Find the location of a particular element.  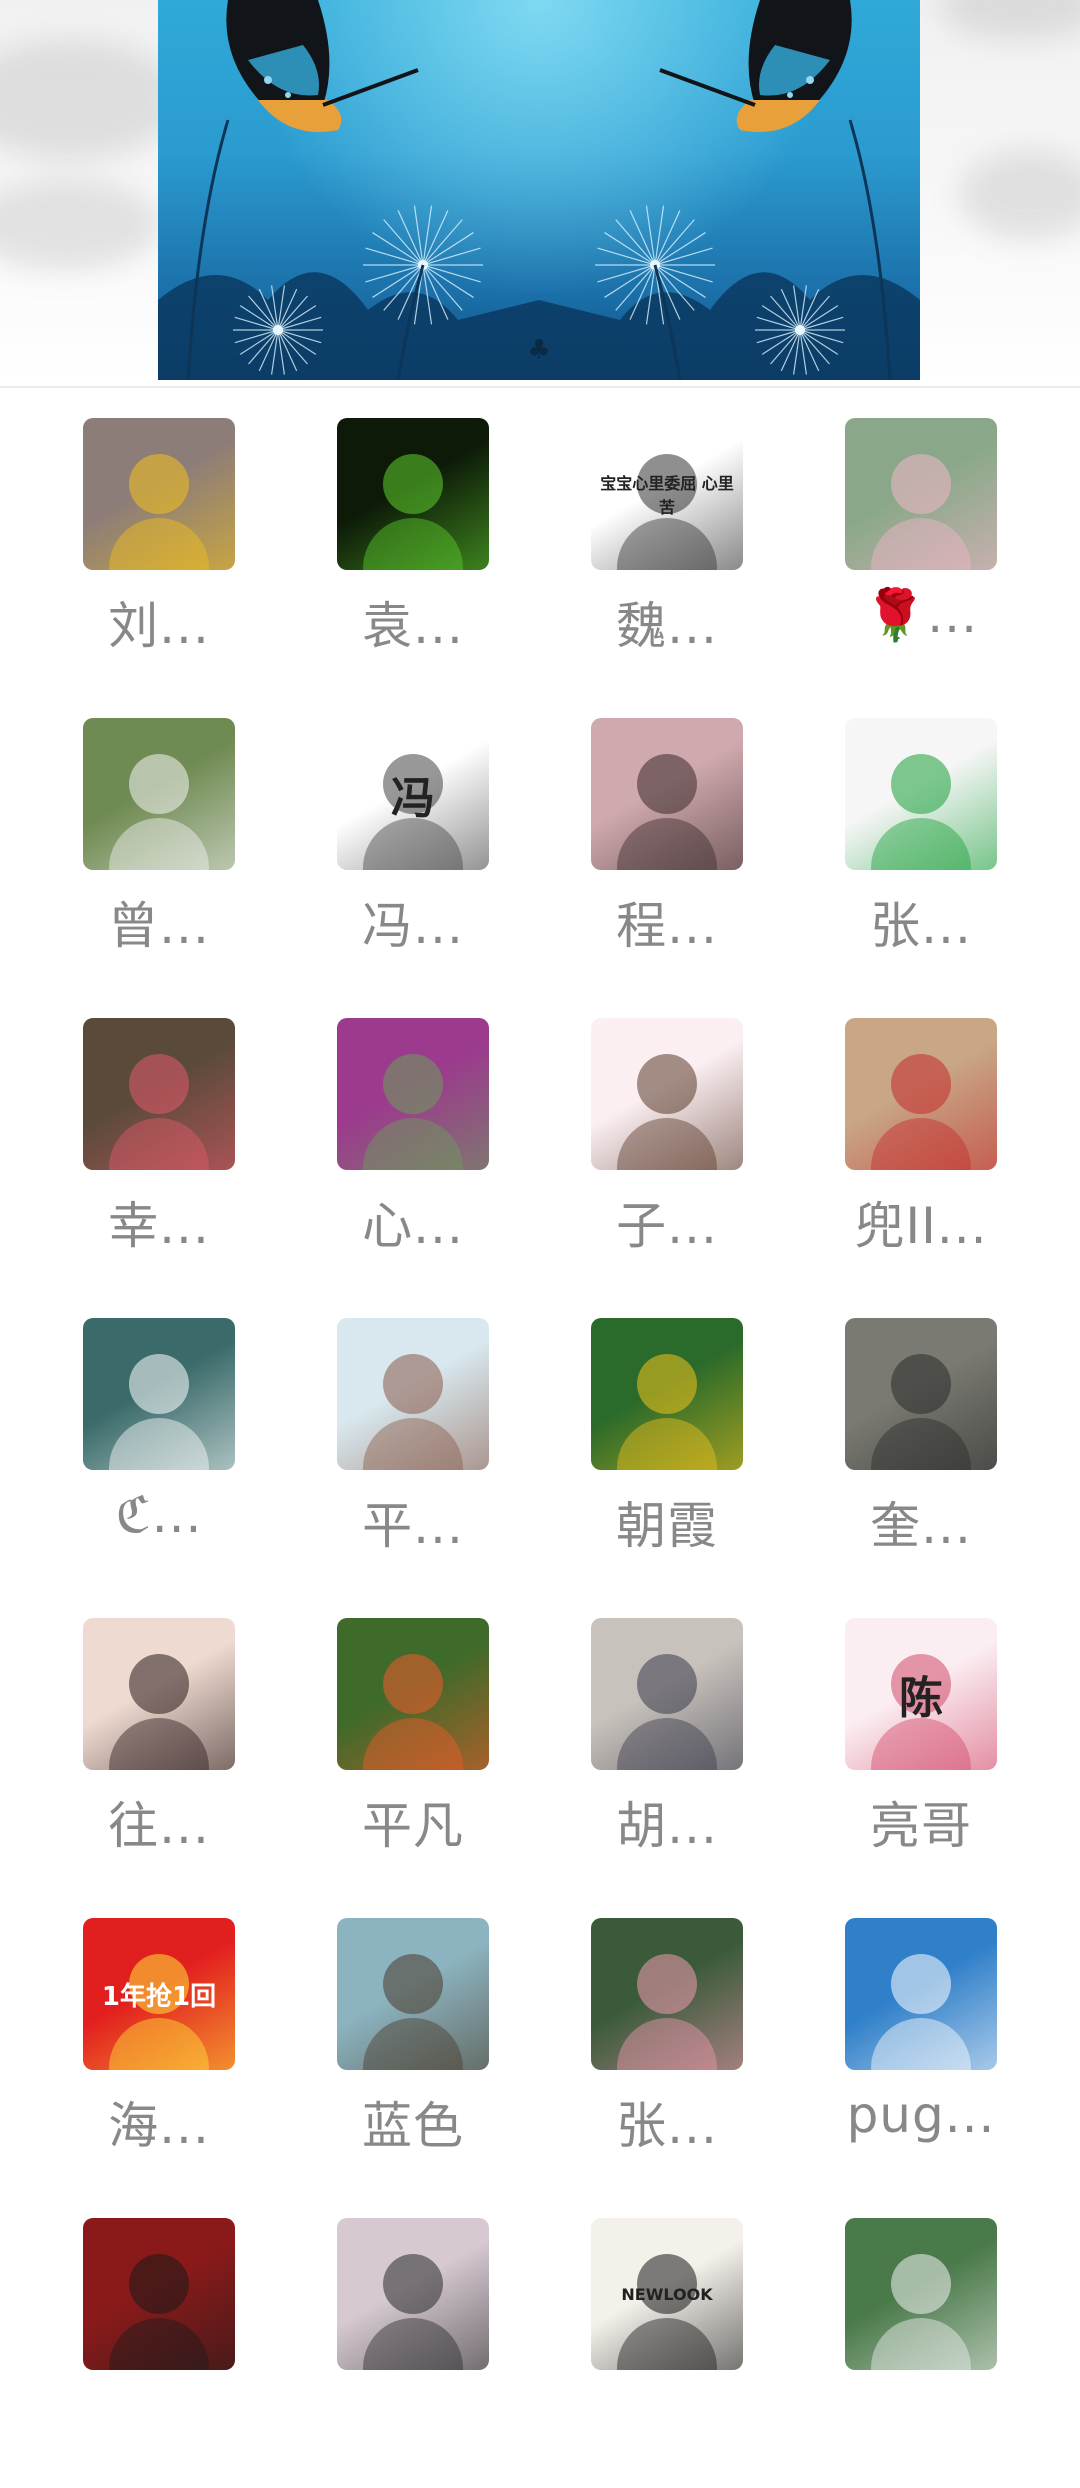

member-cell: NEWLOOK is located at coordinates (667, 2338).